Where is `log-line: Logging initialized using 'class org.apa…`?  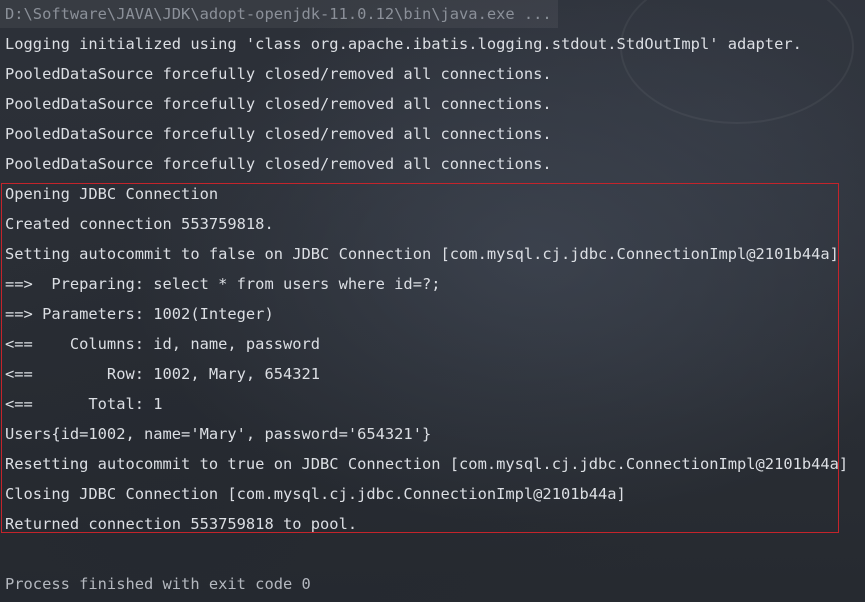
log-line: Logging initialized using 'class org.apa… is located at coordinates (403, 44).